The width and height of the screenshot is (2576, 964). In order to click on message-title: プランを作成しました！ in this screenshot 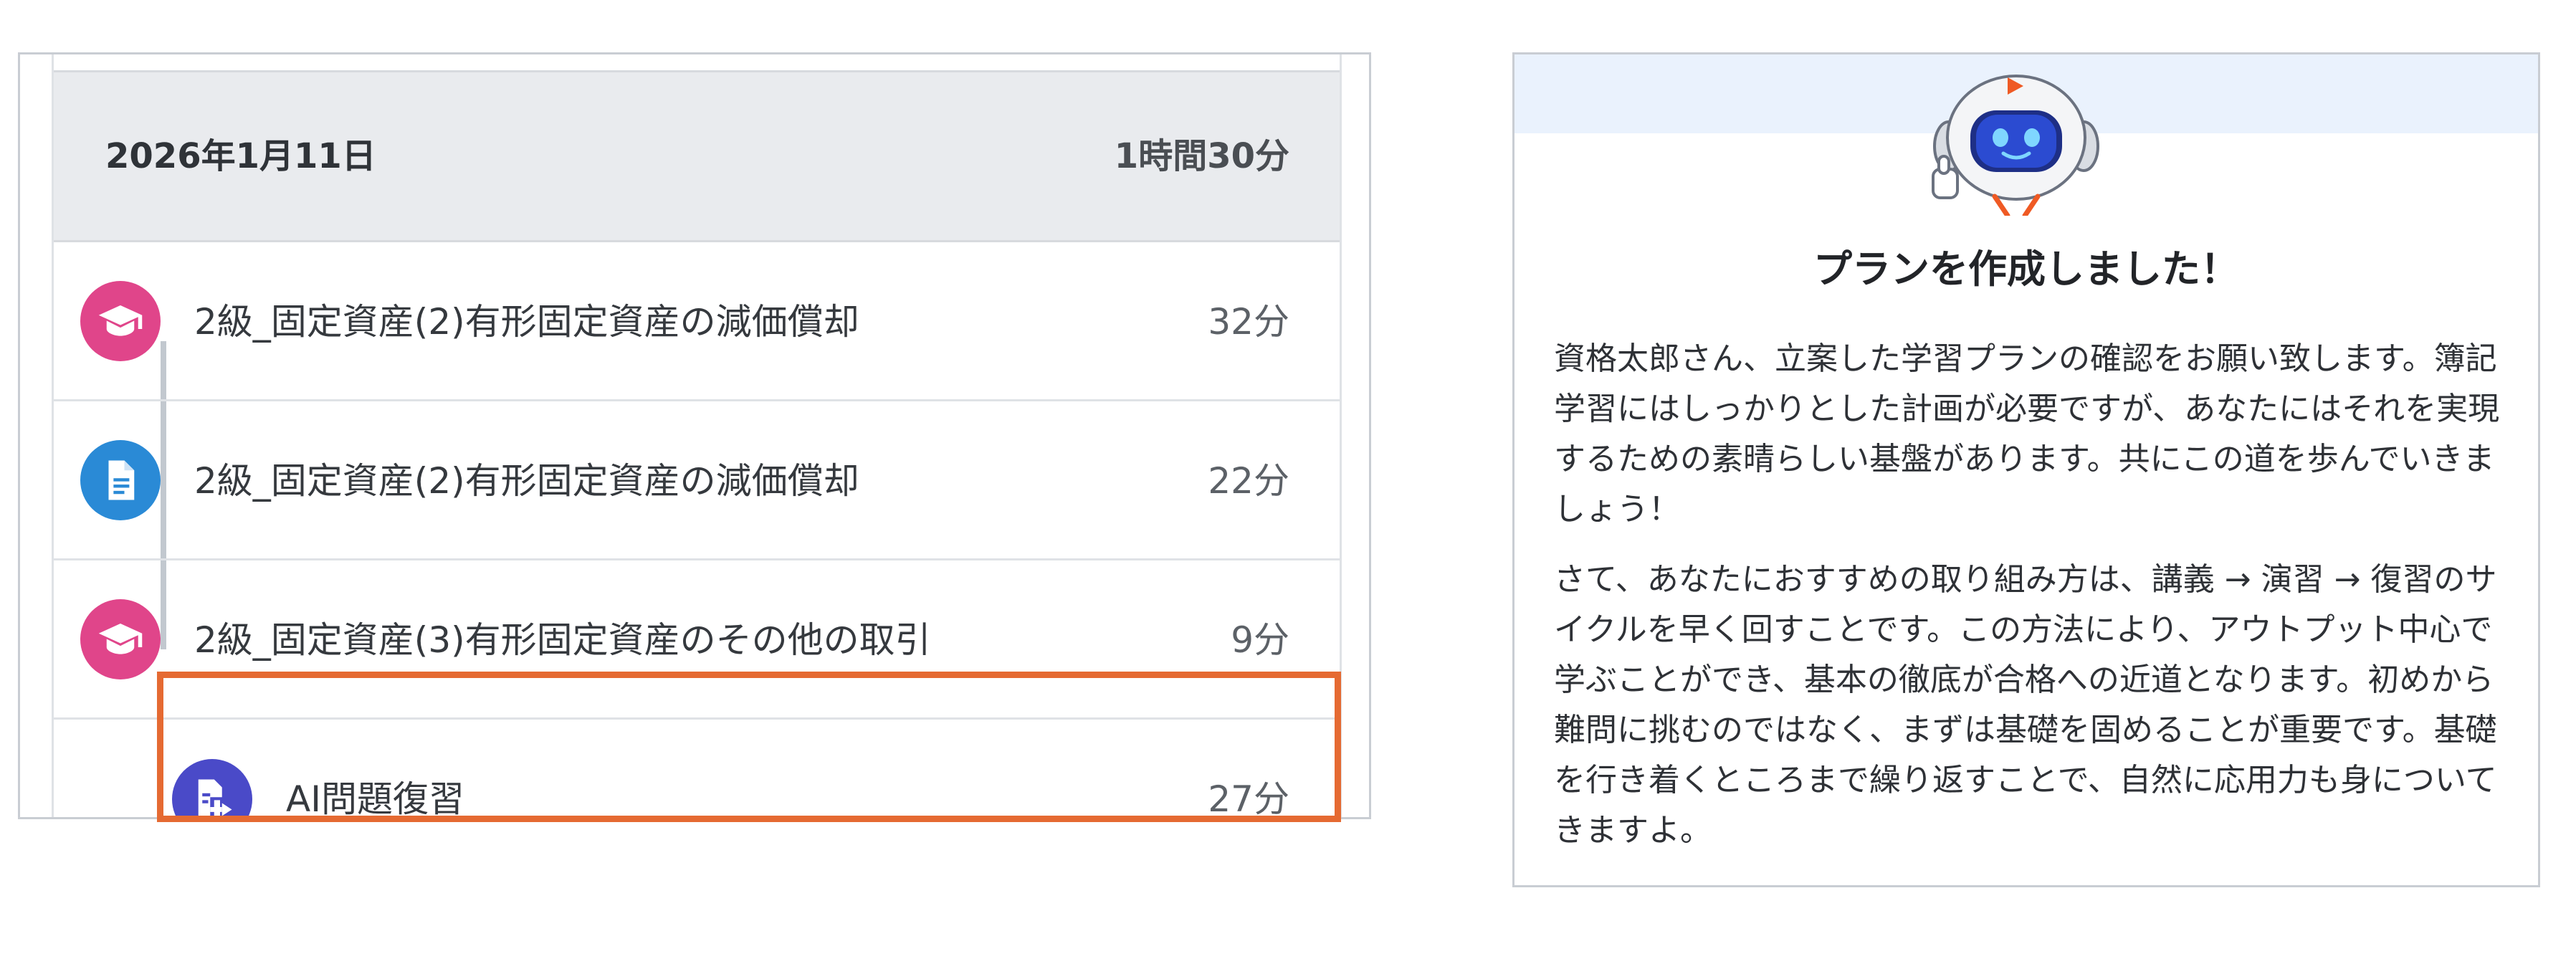, I will do `click(2026, 269)`.